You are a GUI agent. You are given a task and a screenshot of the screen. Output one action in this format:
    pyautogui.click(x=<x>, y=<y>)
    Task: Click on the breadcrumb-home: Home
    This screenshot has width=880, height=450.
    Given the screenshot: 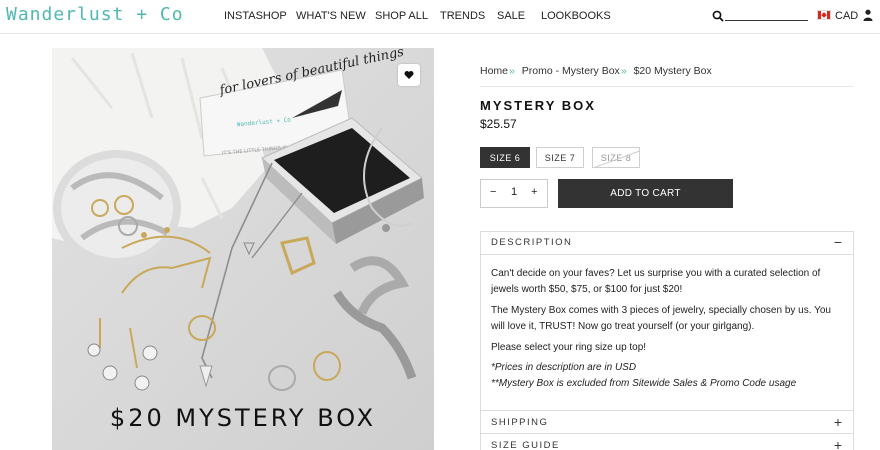 What is the action you would take?
    pyautogui.click(x=494, y=71)
    